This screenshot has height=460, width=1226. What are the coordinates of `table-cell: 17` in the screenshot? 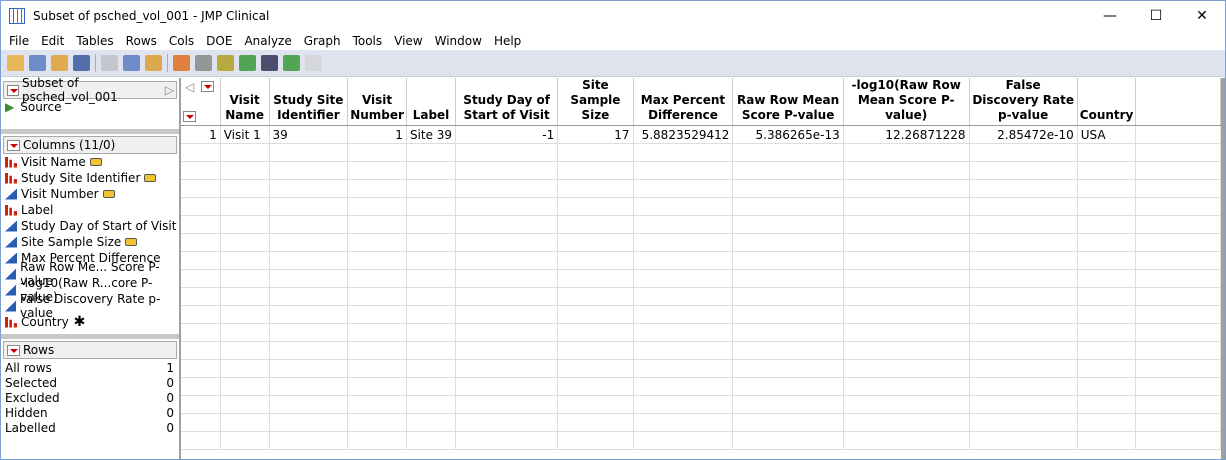 It's located at (595, 134).